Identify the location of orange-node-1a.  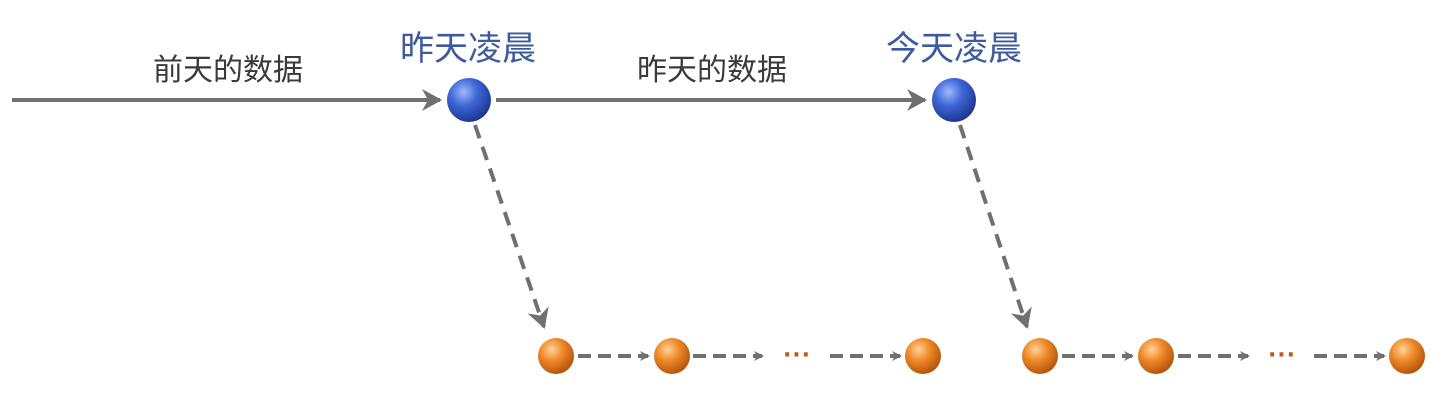
(556, 356).